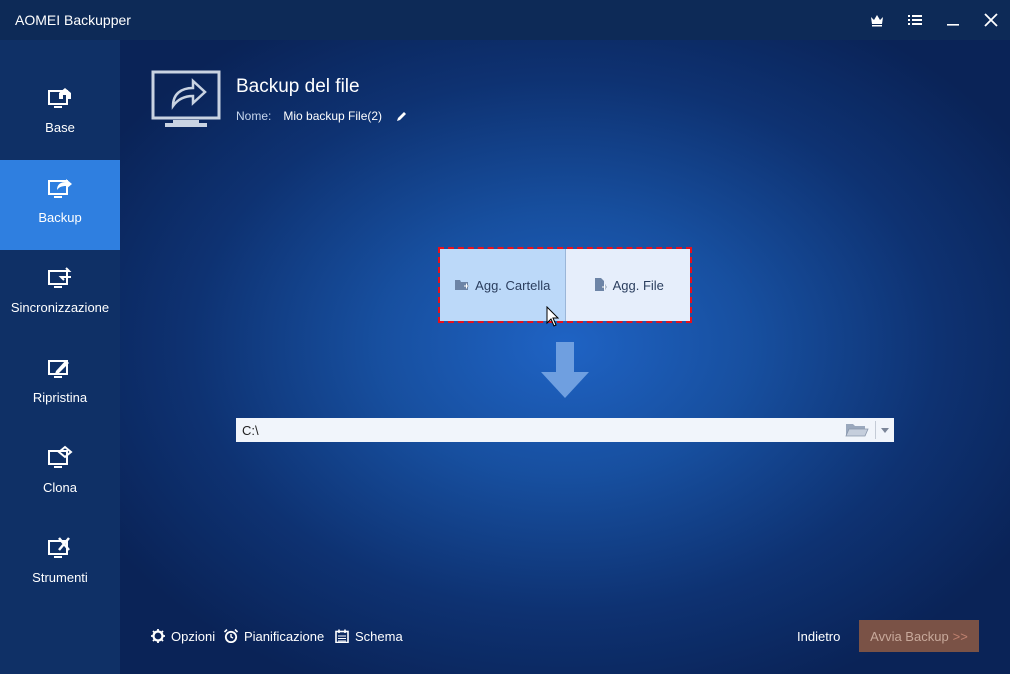 This screenshot has width=1010, height=674. Describe the element at coordinates (60, 397) in the screenshot. I see `sidebar-item-label: Ripristina` at that location.